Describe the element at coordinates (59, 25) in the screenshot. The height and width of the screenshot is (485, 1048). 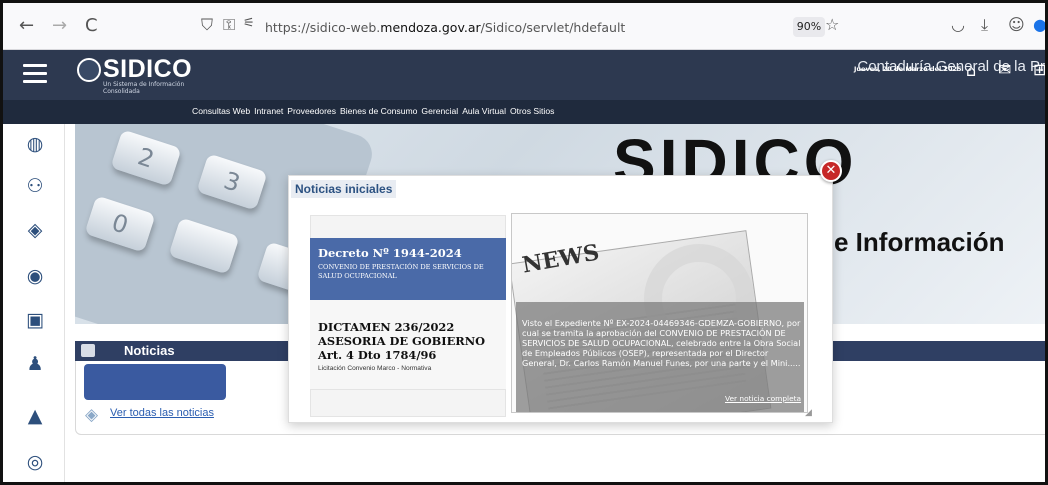
I see `forward-icon: →` at that location.